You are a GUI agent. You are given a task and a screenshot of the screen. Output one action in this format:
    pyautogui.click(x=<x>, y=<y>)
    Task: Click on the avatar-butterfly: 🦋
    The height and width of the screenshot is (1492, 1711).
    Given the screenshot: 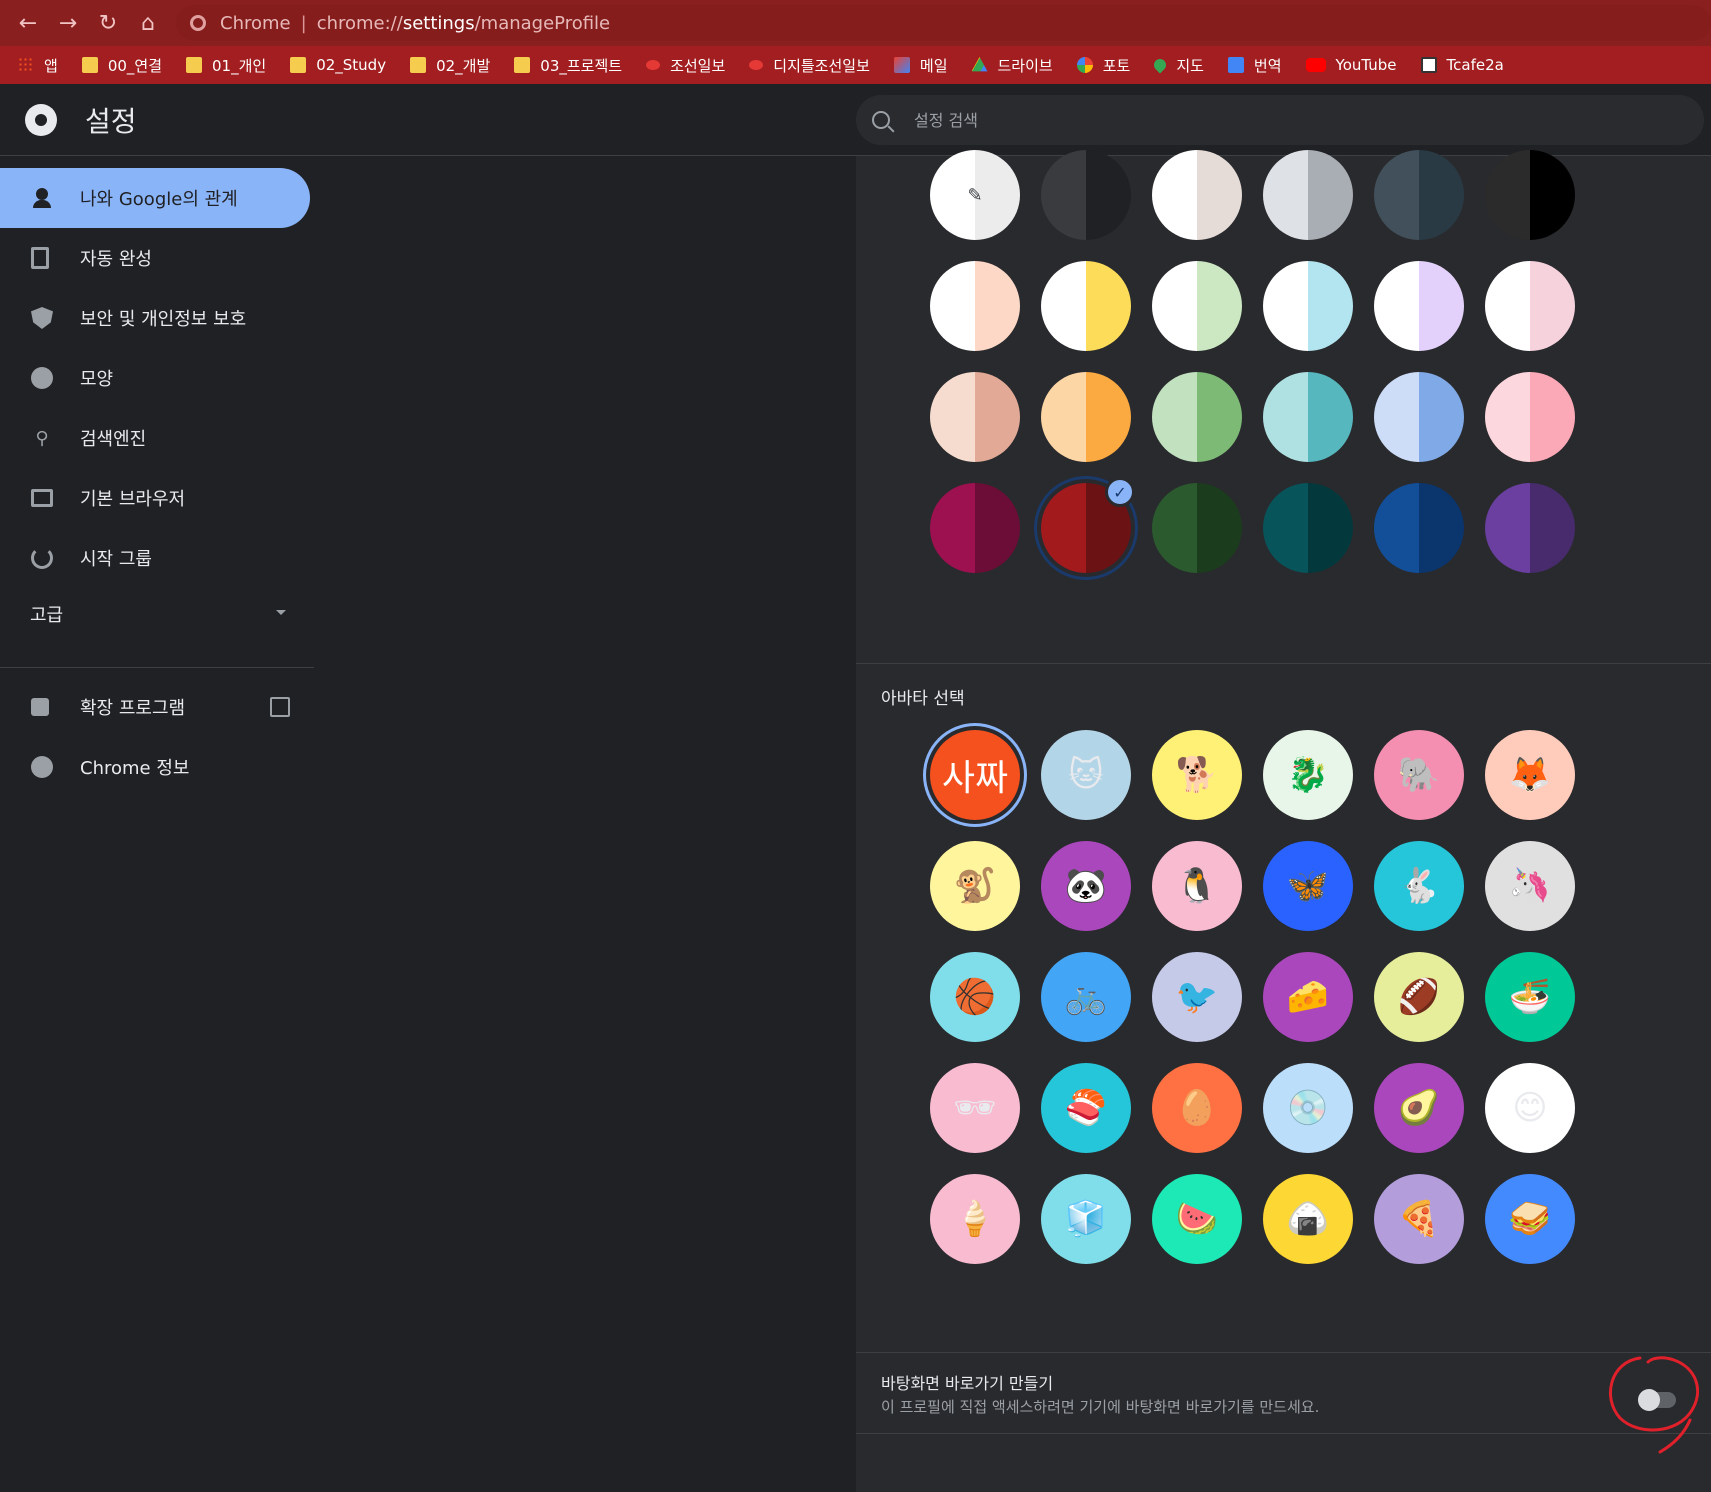 What is the action you would take?
    pyautogui.click(x=1308, y=886)
    